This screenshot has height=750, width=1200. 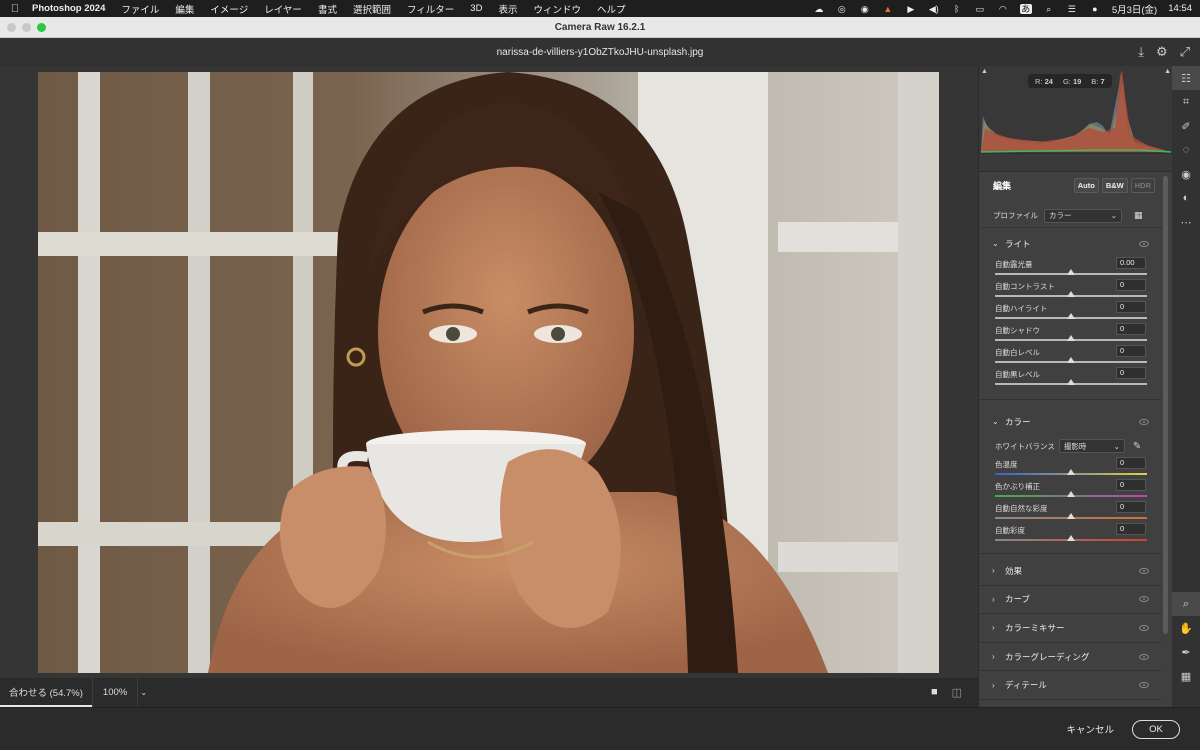 I want to click on control-center-icon: ☰, so click(x=1072, y=9).